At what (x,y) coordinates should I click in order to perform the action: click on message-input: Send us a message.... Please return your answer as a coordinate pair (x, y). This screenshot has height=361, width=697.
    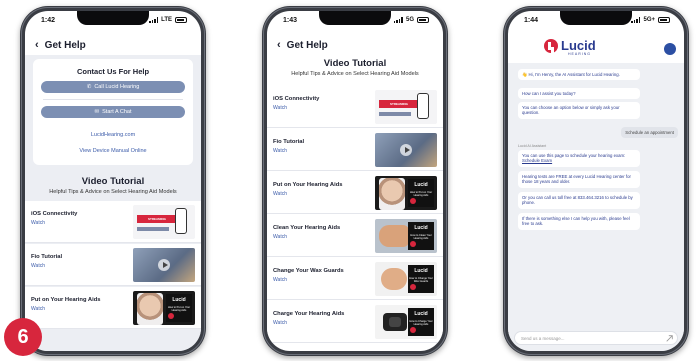
    Looking at the image, I should click on (596, 338).